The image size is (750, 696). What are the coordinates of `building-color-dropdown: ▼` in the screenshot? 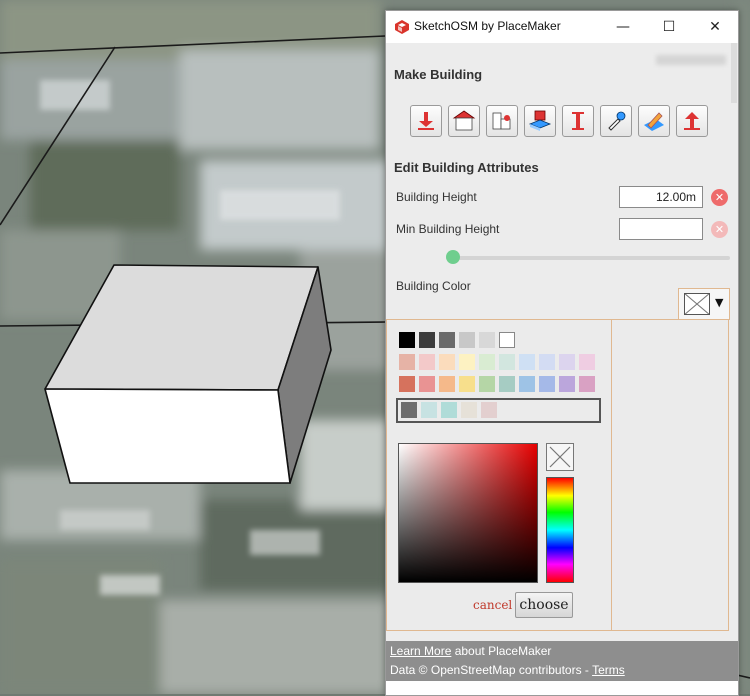 It's located at (704, 304).